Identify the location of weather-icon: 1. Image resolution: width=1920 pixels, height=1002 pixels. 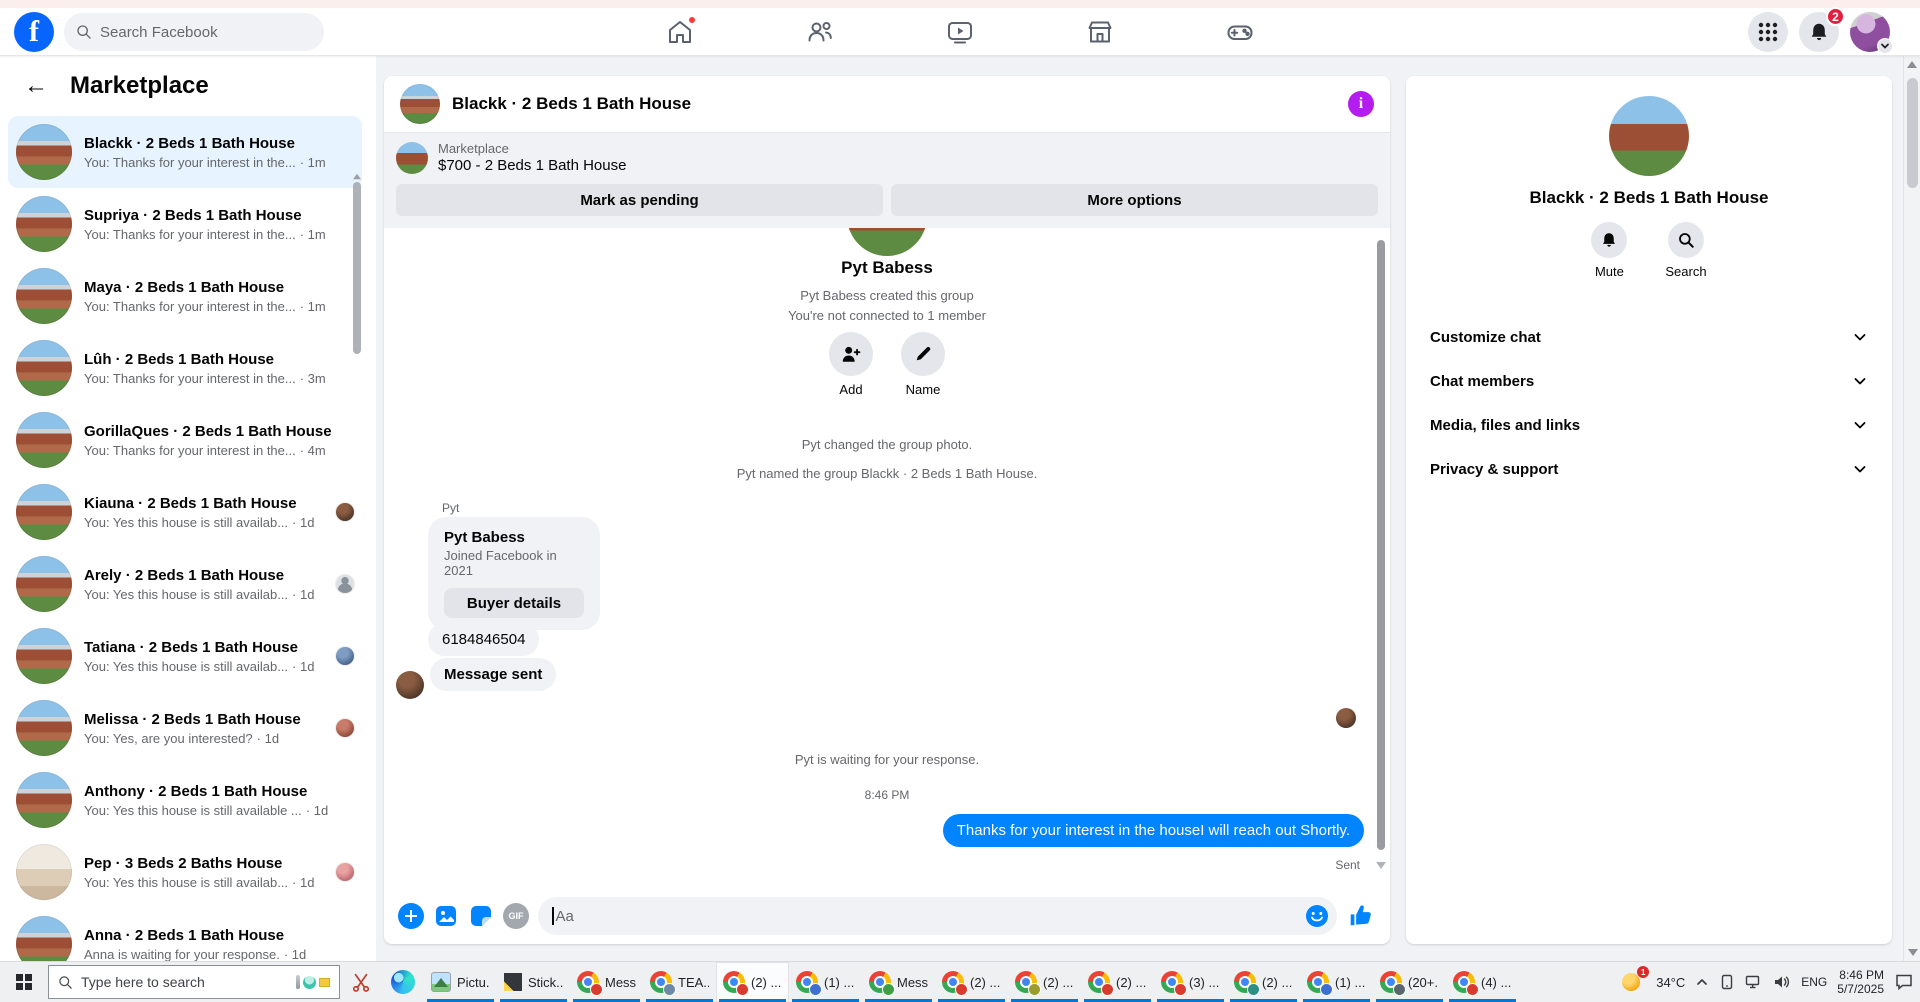
(1635, 980).